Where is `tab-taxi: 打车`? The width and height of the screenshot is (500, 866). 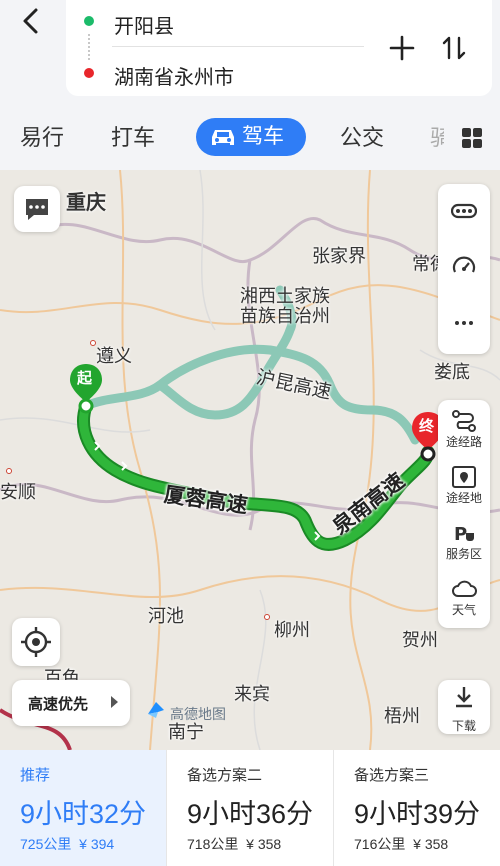
tab-taxi: 打车 is located at coordinates (133, 136).